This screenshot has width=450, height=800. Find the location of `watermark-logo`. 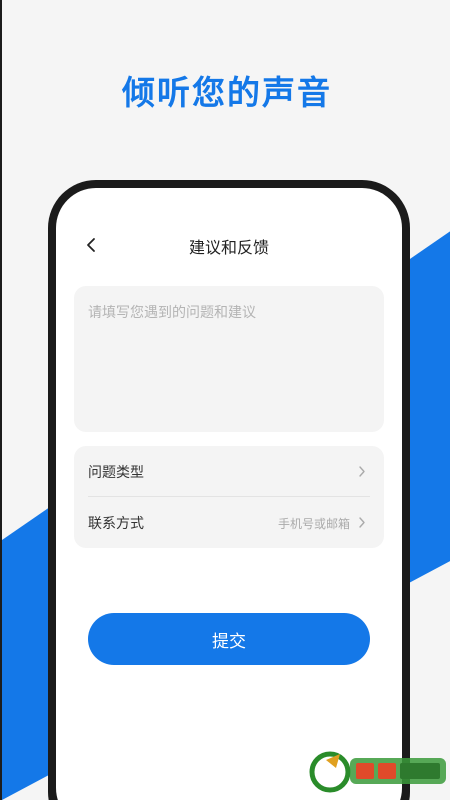

watermark-logo is located at coordinates (377, 772).